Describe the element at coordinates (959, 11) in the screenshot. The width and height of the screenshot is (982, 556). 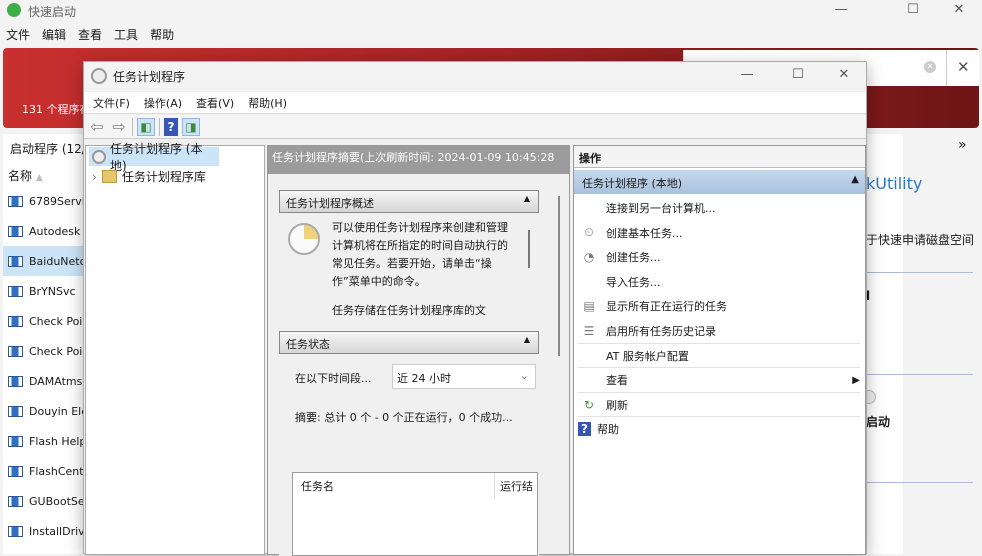
I see `close-button: ✕` at that location.